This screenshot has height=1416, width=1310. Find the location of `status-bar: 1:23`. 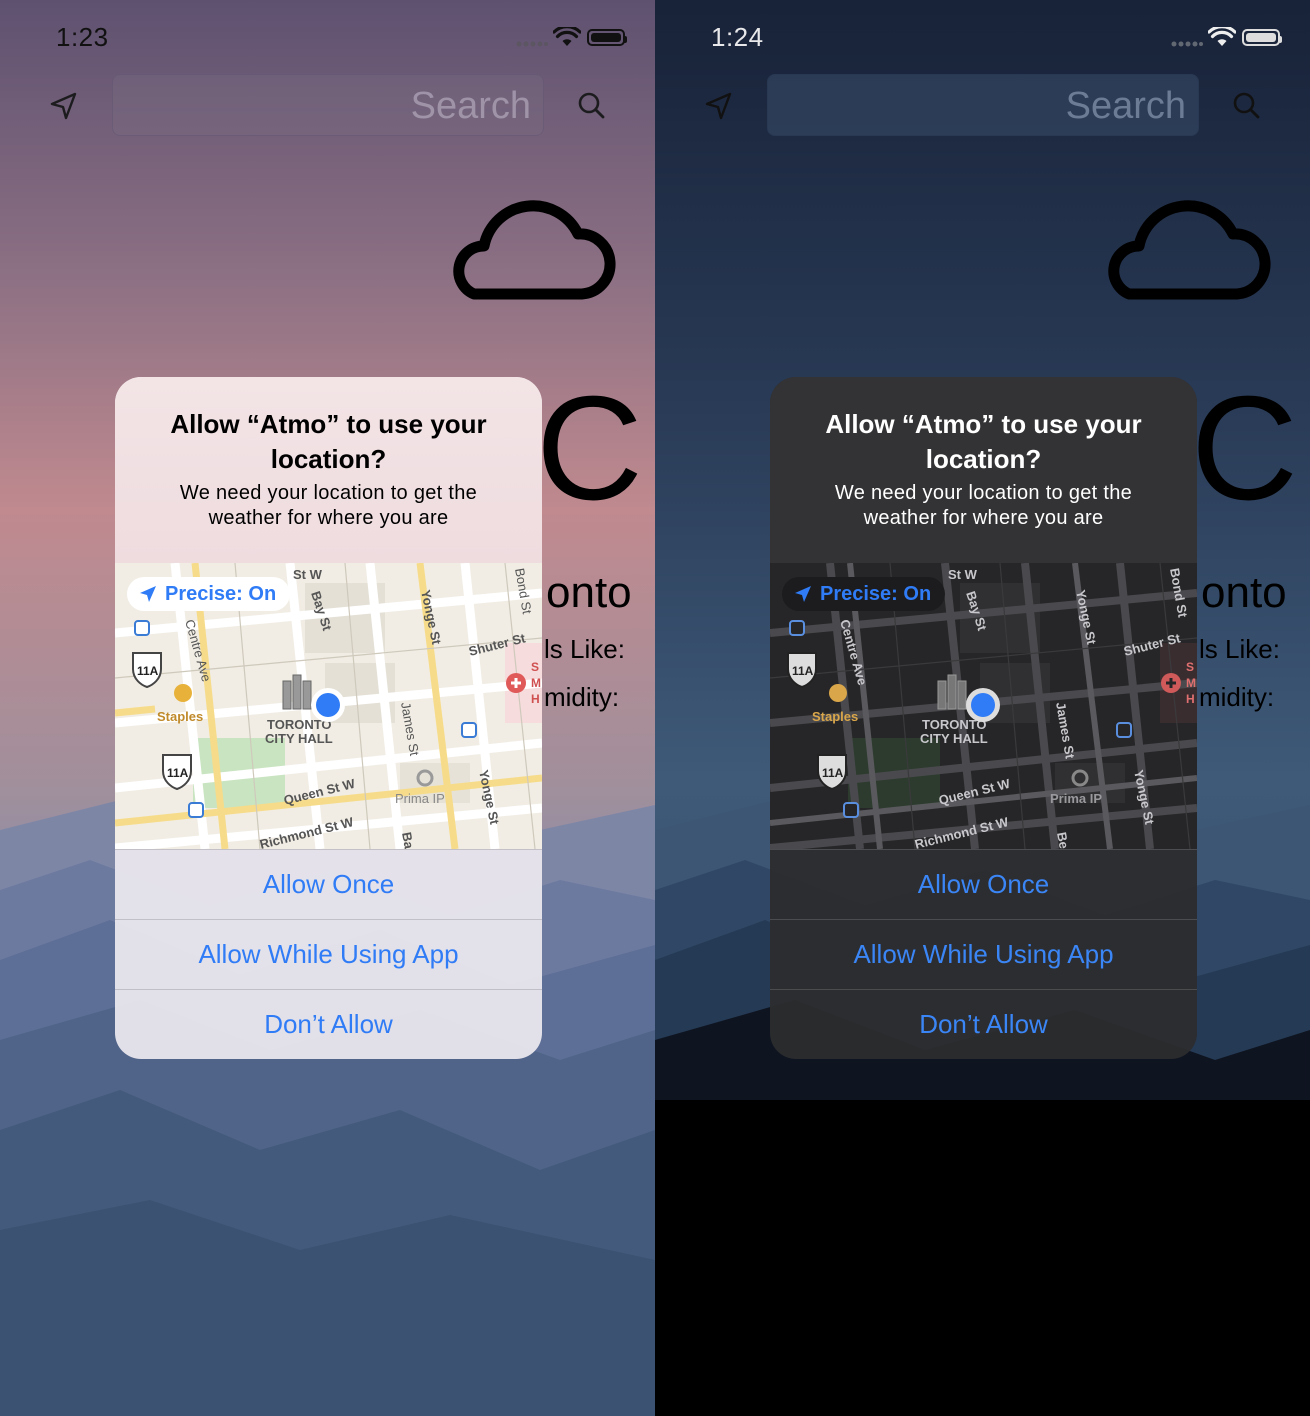

status-bar: 1:23 is located at coordinates (327, 37).